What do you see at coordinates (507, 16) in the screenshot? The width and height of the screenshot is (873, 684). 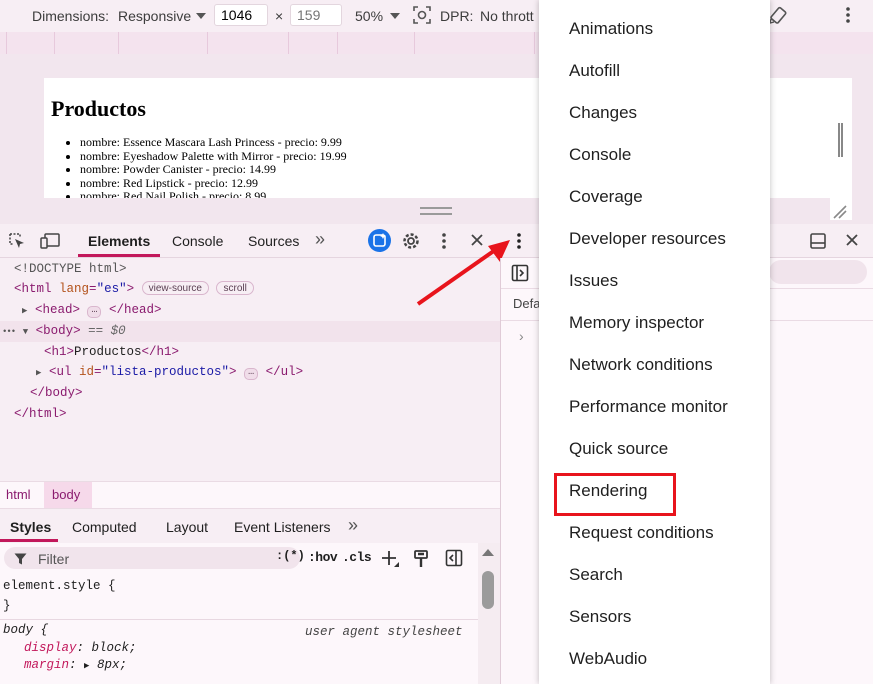 I see `throttle-dropdown: No thrott` at bounding box center [507, 16].